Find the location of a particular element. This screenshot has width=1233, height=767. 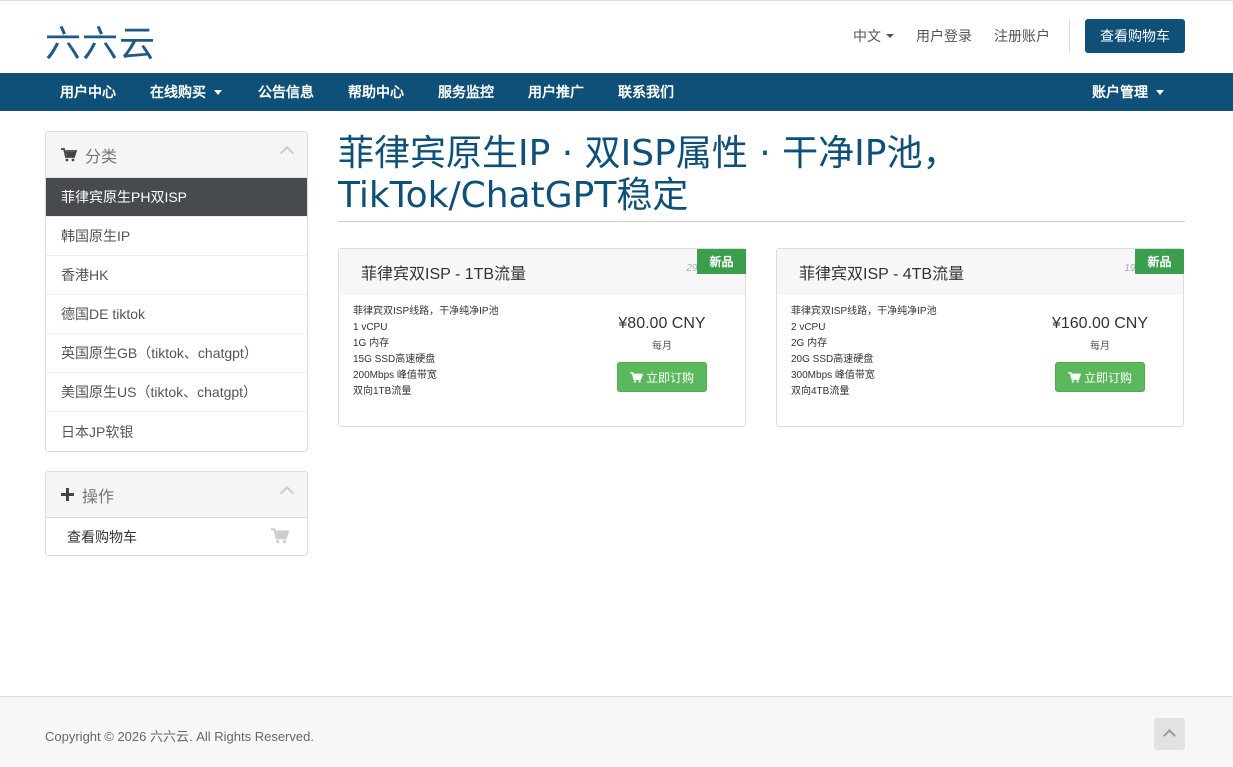

product-price: ¥80.00 CNY is located at coordinates (662, 323).